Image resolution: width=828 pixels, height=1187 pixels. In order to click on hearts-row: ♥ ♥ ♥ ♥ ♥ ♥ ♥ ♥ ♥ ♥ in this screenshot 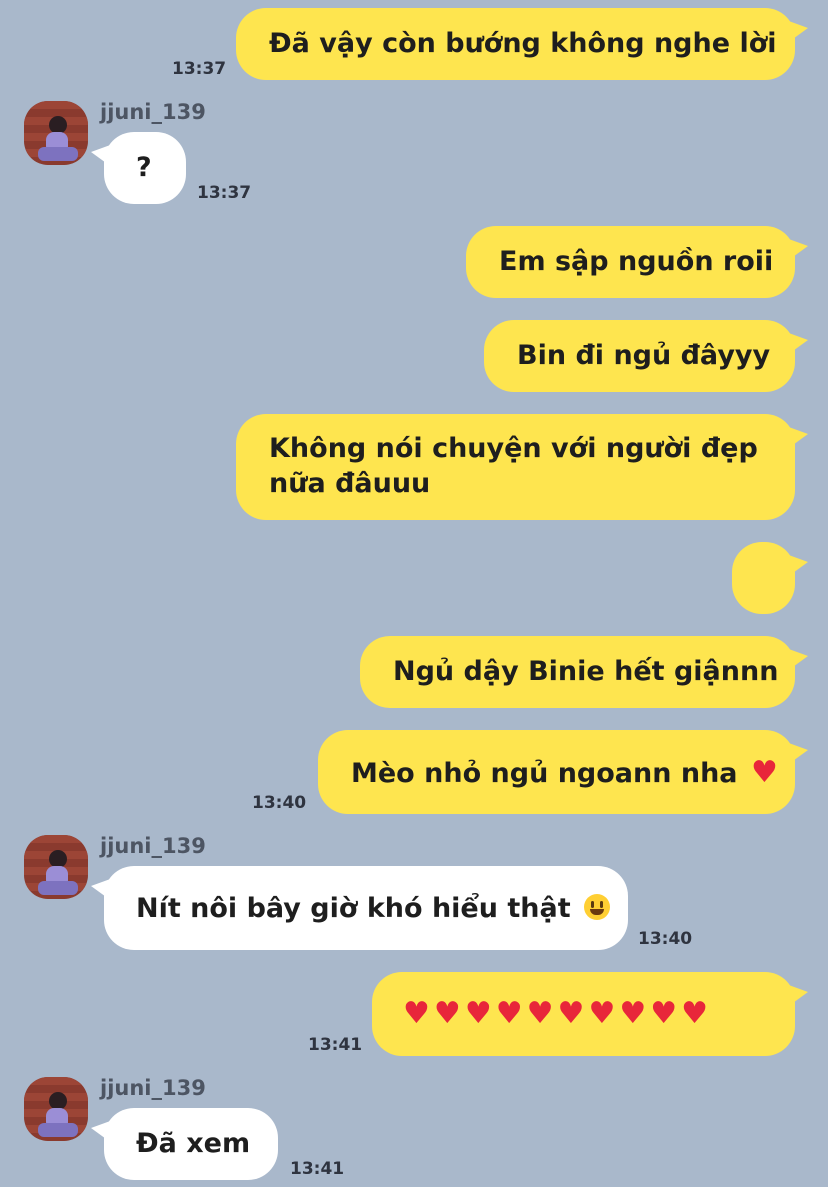, I will do `click(557, 1014)`.